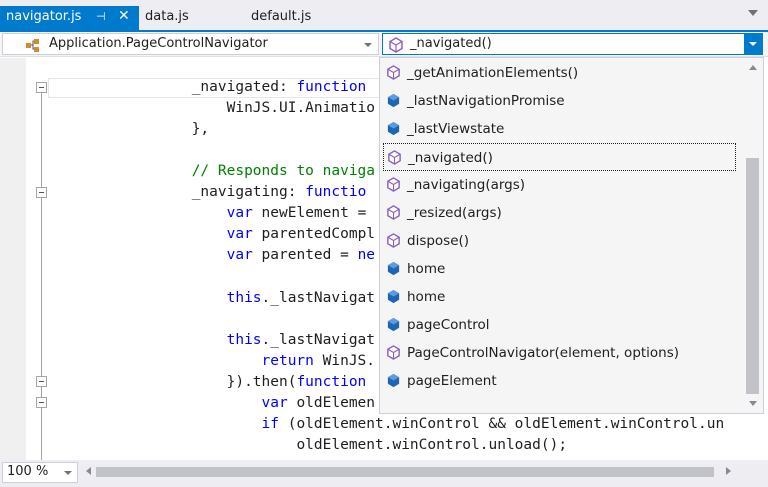 This screenshot has height=487, width=768. Describe the element at coordinates (405, 472) in the screenshot. I see `horizontal-scrollbar-thumb` at that location.